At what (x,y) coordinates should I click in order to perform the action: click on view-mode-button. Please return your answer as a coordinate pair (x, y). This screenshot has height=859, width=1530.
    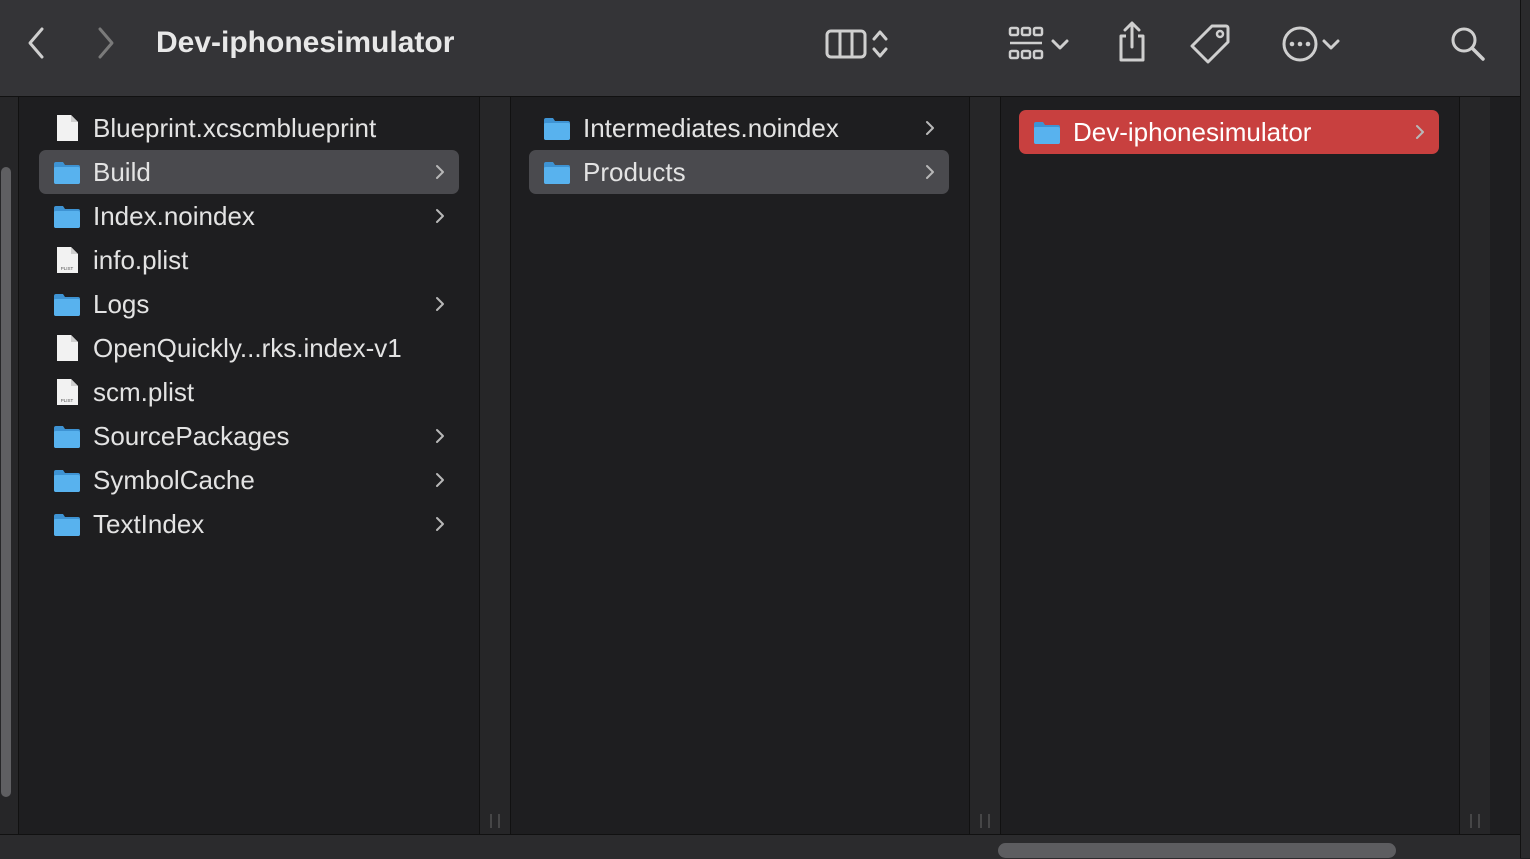
    Looking at the image, I should click on (858, 44).